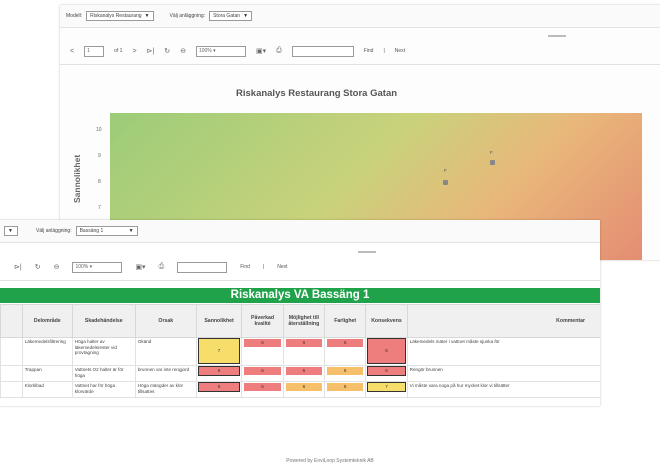 The height and width of the screenshot is (469, 660). I want to click on front-filter-bar: ▼ Välj anläggning: Bassäng 1 ▼, so click(300, 231).